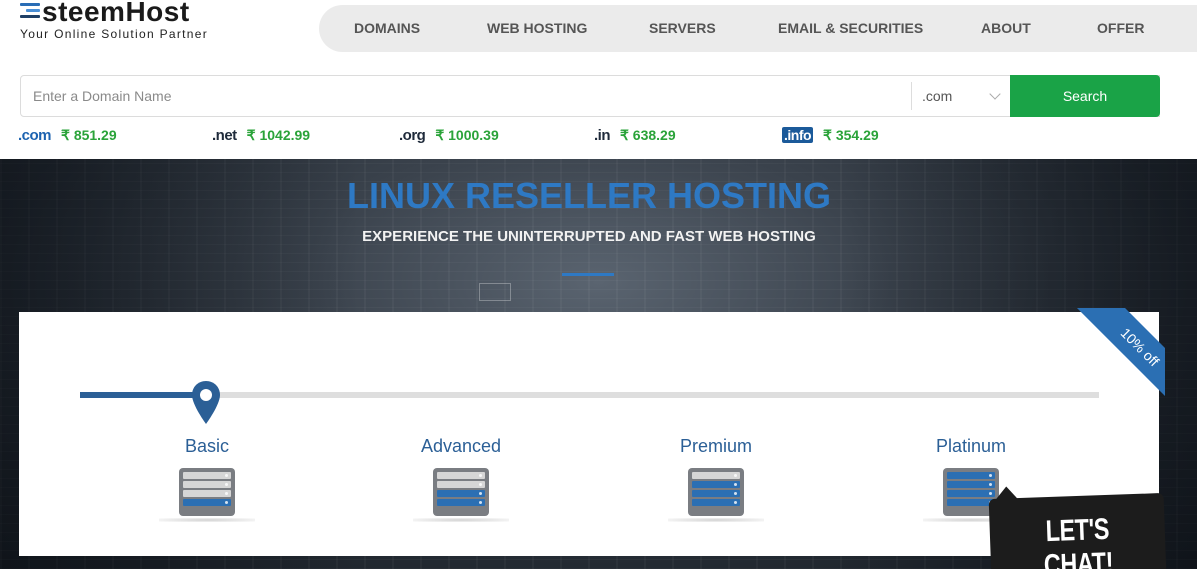 The width and height of the screenshot is (1197, 569). Describe the element at coordinates (30, 12) in the screenshot. I see `logo-mark-icon` at that location.